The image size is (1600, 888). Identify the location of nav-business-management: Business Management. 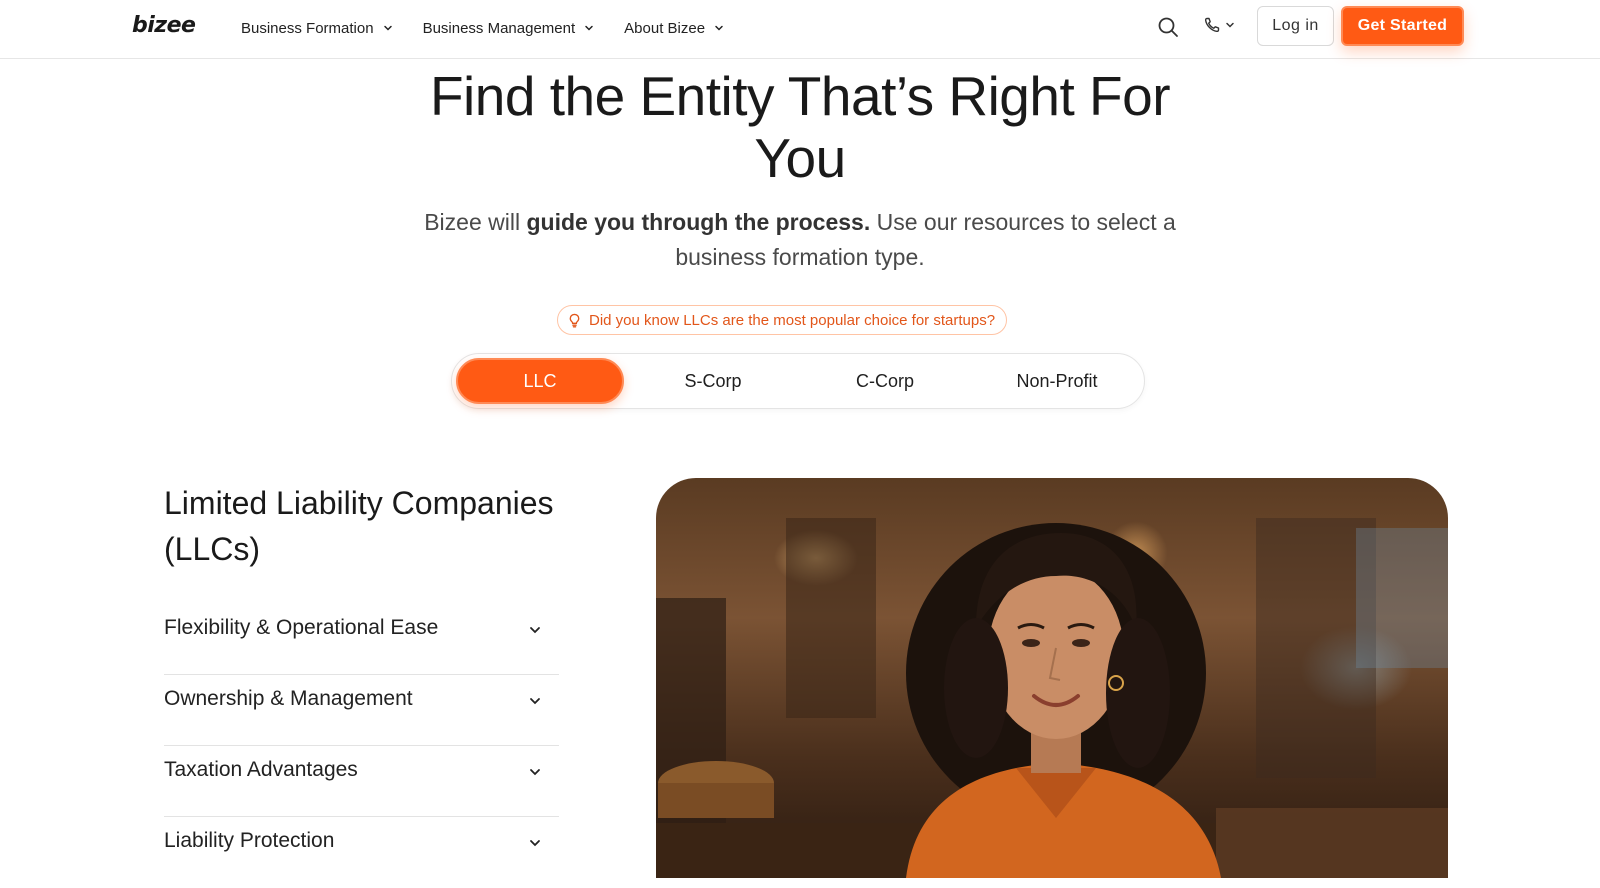
(509, 28).